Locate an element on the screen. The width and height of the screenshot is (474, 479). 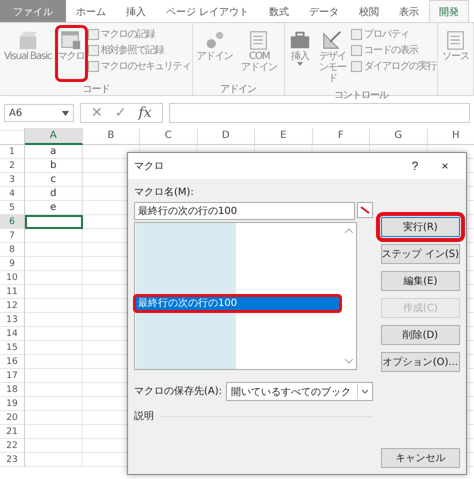
location-label: マクロの保存先(A): is located at coordinates (178, 391).